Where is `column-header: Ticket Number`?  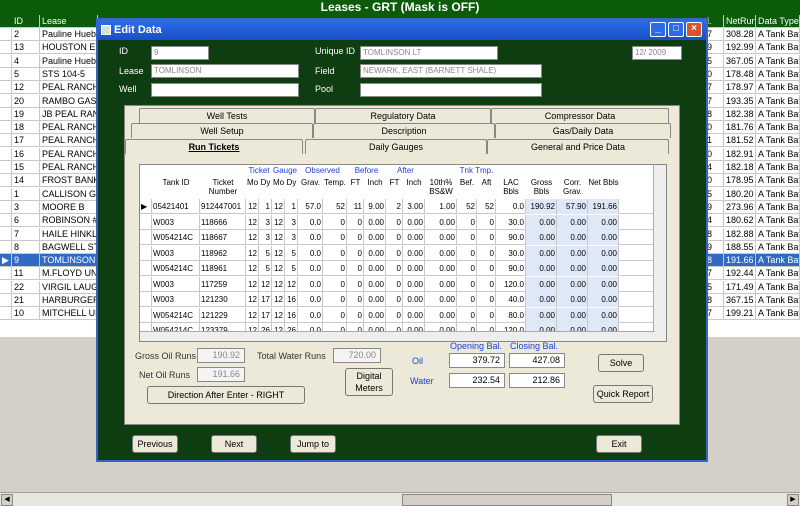
column-header: Ticket Number is located at coordinates (223, 187).